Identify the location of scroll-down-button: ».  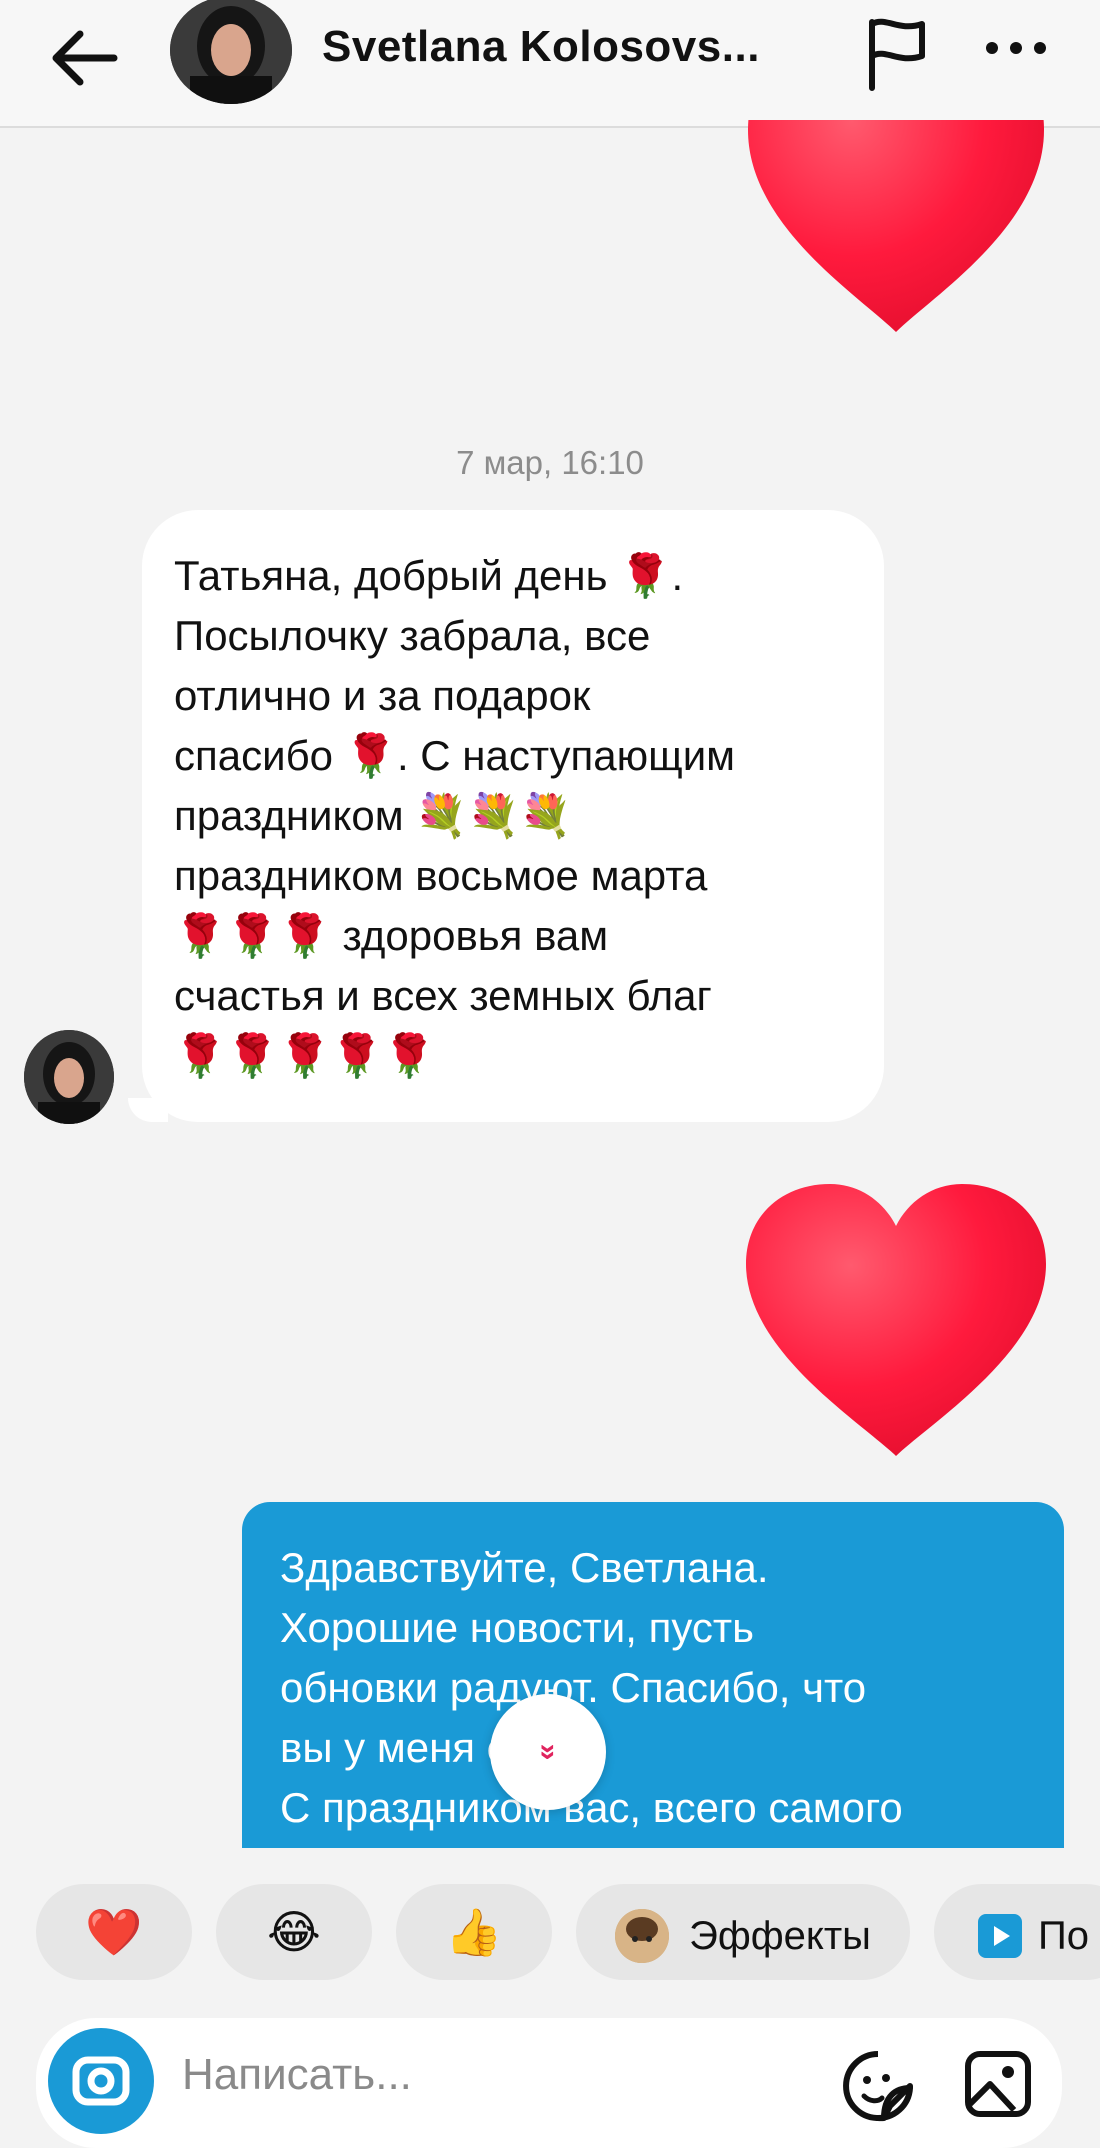
(548, 1752).